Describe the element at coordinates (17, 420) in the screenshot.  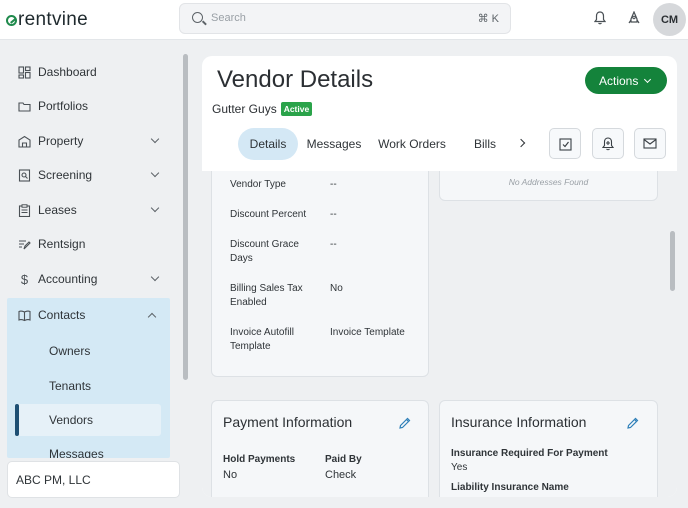
I see `active-indicator` at that location.